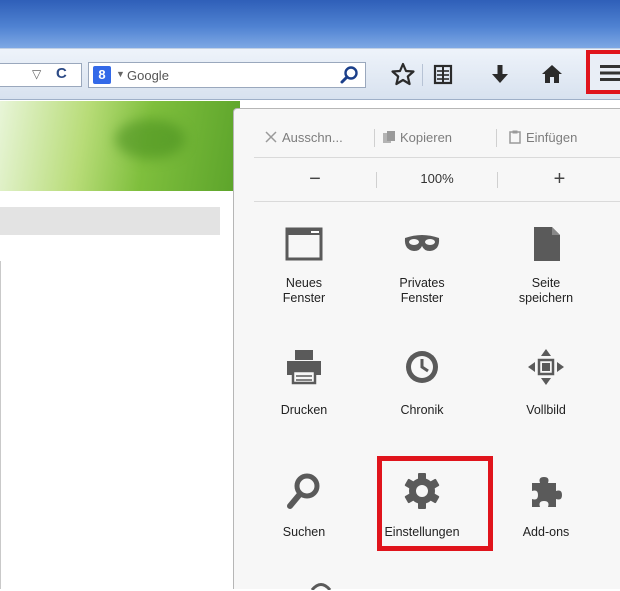 Image resolution: width=620 pixels, height=591 pixels. I want to click on copy-button: Kopieren, so click(417, 138).